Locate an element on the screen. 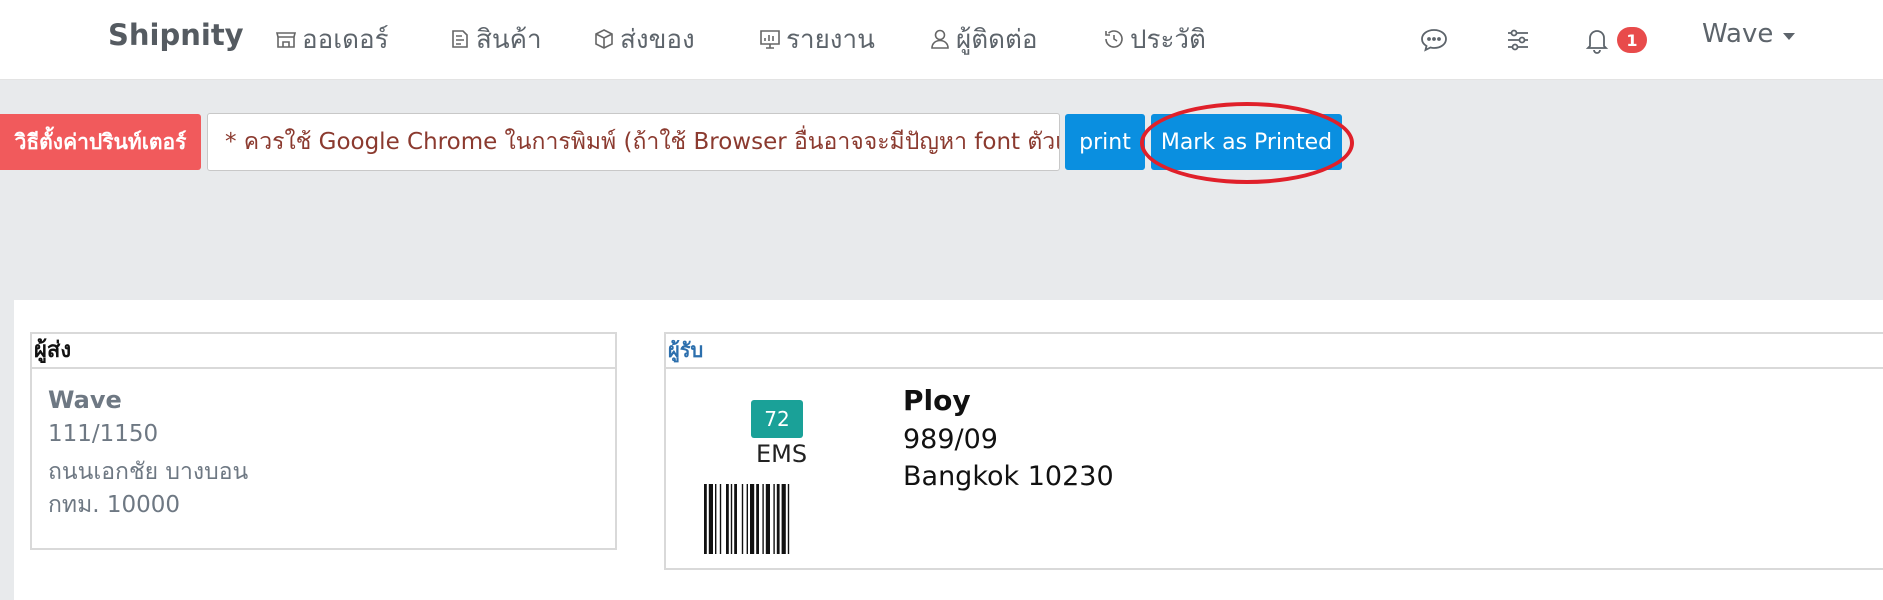  recipient-name: Ploy is located at coordinates (937, 400).